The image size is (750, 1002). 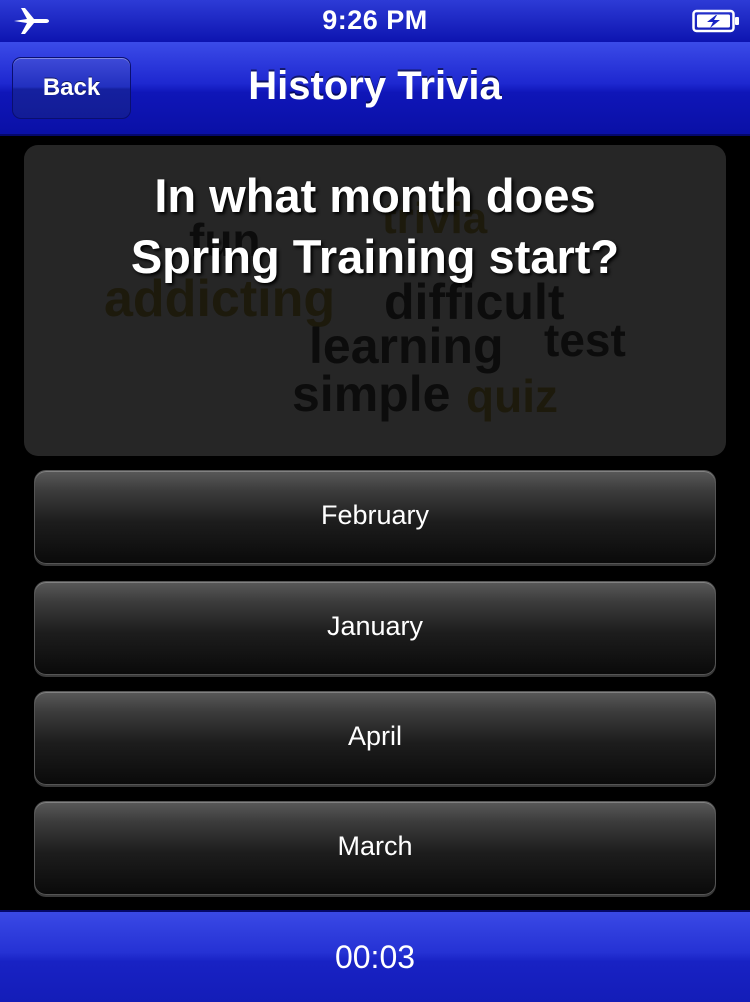 What do you see at coordinates (512, 396) in the screenshot?
I see `cloud-word: quiz` at bounding box center [512, 396].